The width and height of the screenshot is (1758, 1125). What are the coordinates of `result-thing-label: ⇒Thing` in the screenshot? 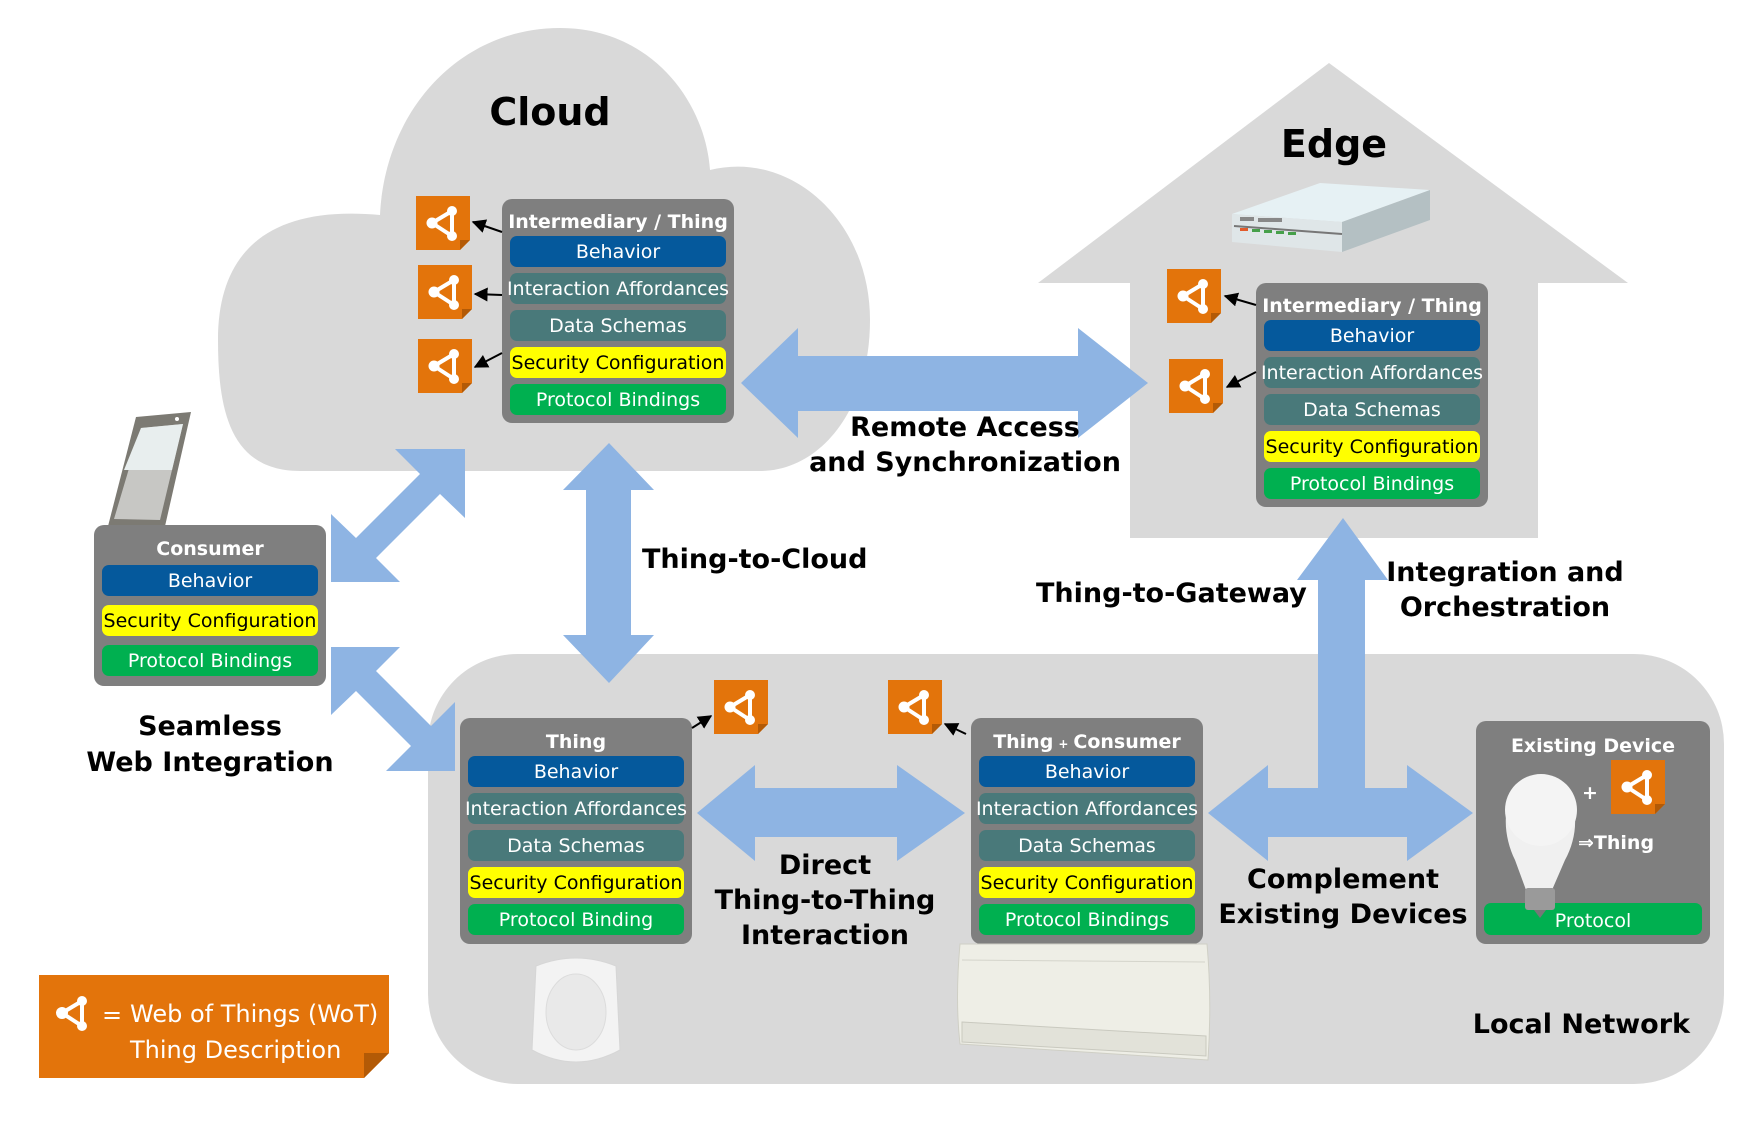 It's located at (1616, 843).